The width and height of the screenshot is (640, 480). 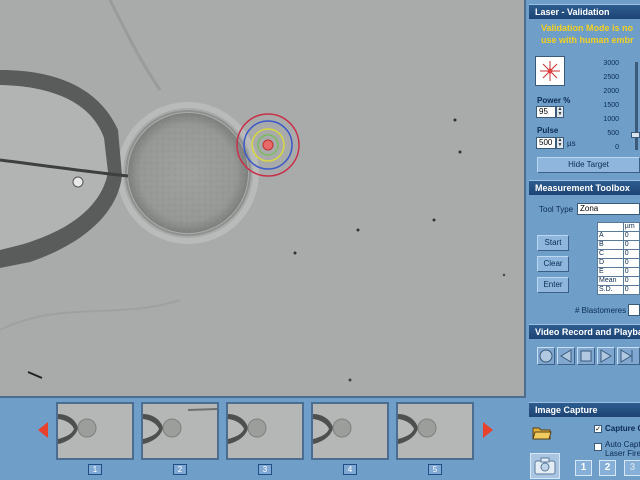 What do you see at coordinates (608, 209) in the screenshot?
I see `tool-type-select: Zona` at bounding box center [608, 209].